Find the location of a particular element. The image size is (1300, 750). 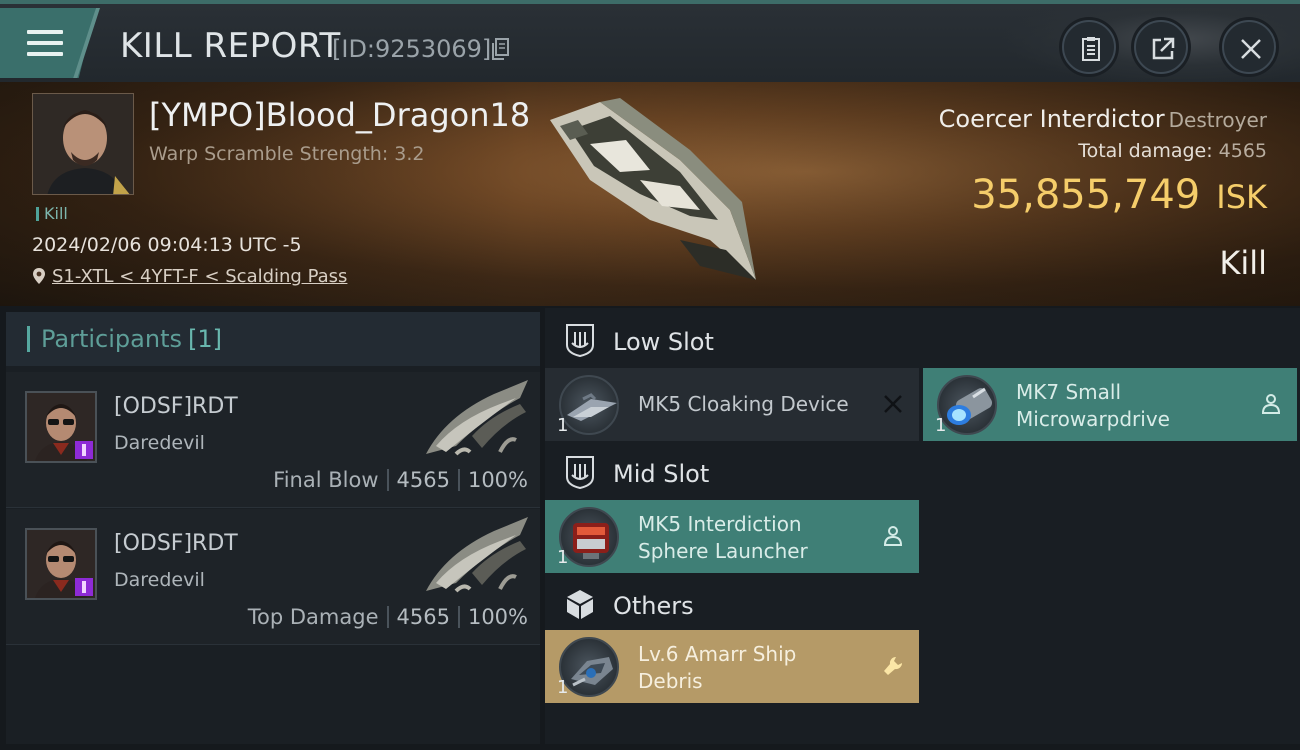

item-name: MK7 Small Microwarpdrive is located at coordinates (1093, 406).